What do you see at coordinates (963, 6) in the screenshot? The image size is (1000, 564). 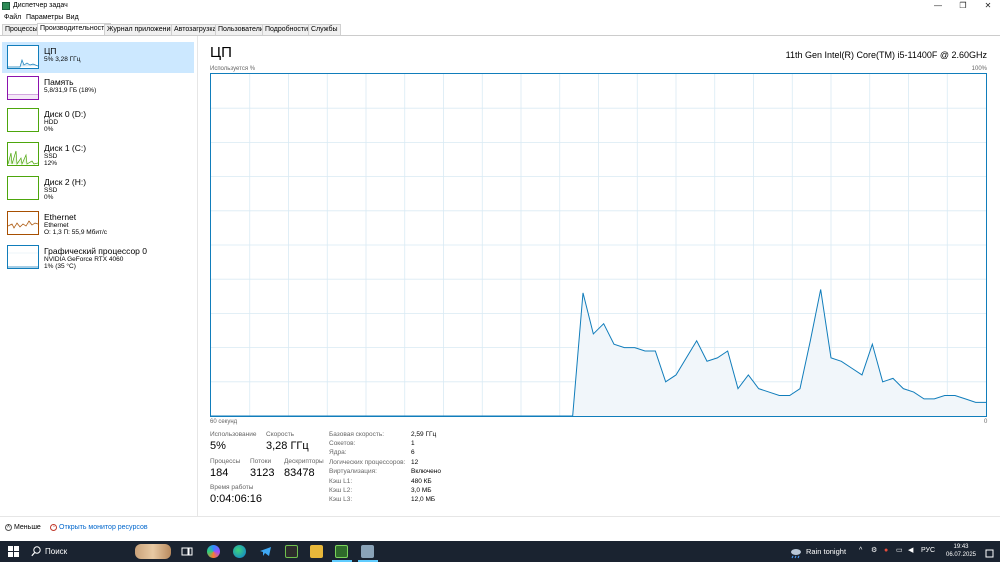 I see `restore-button: ❐` at bounding box center [963, 6].